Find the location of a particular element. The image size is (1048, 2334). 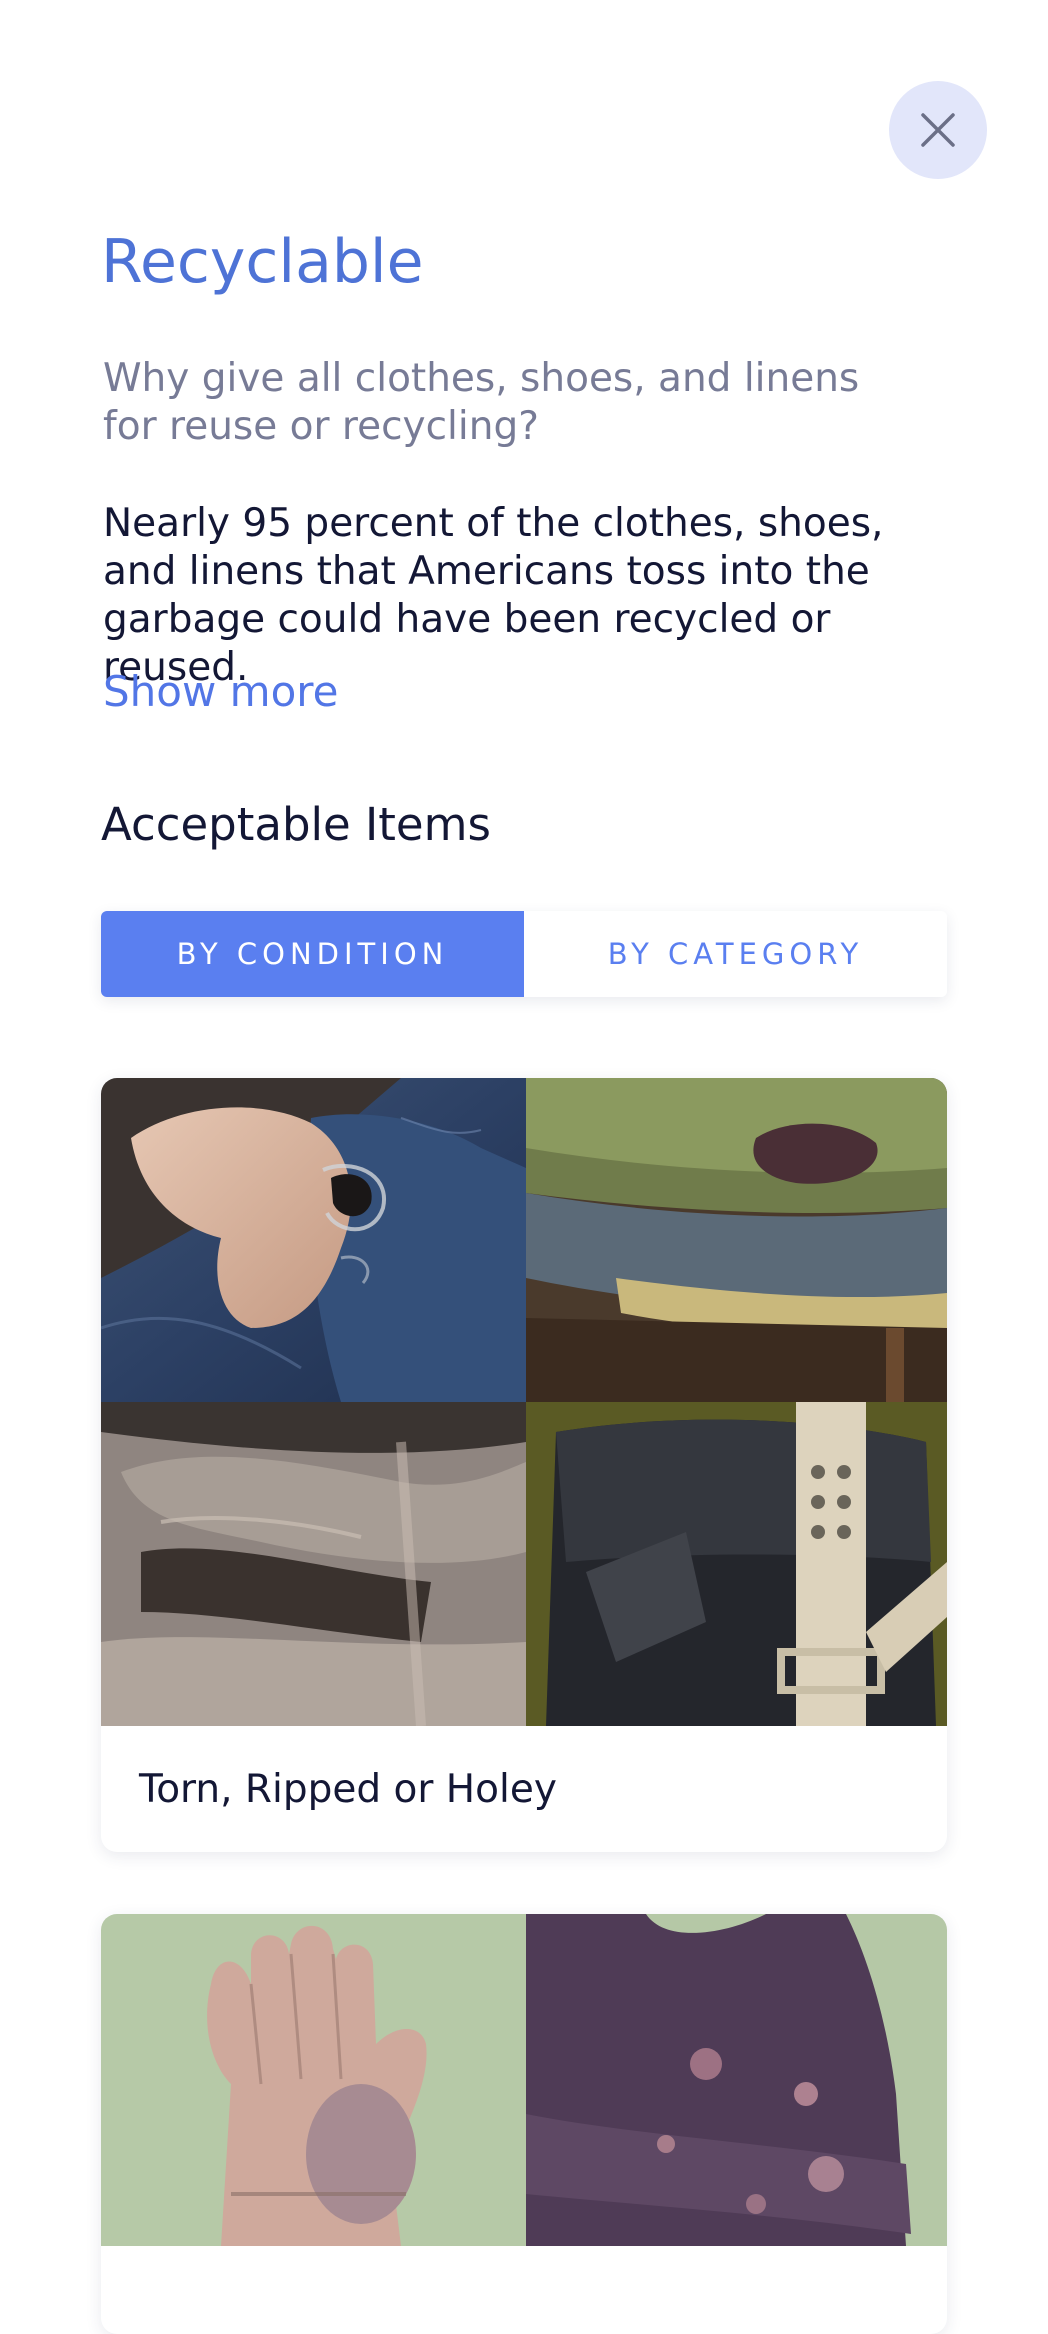

card-label is located at coordinates (524, 2290).